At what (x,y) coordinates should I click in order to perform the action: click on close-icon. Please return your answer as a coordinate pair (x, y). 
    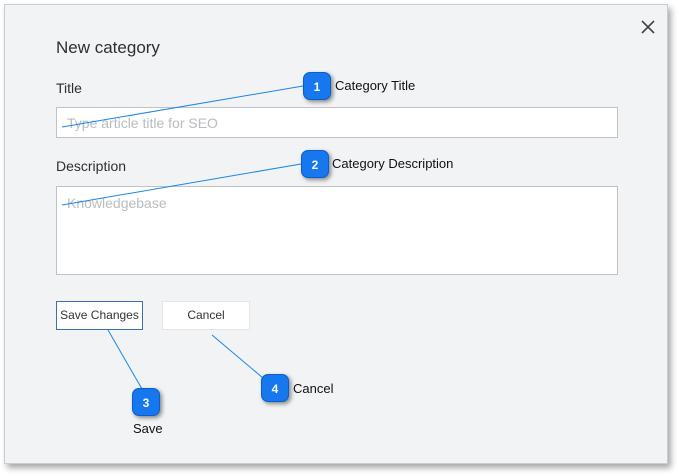
    Looking at the image, I should click on (648, 27).